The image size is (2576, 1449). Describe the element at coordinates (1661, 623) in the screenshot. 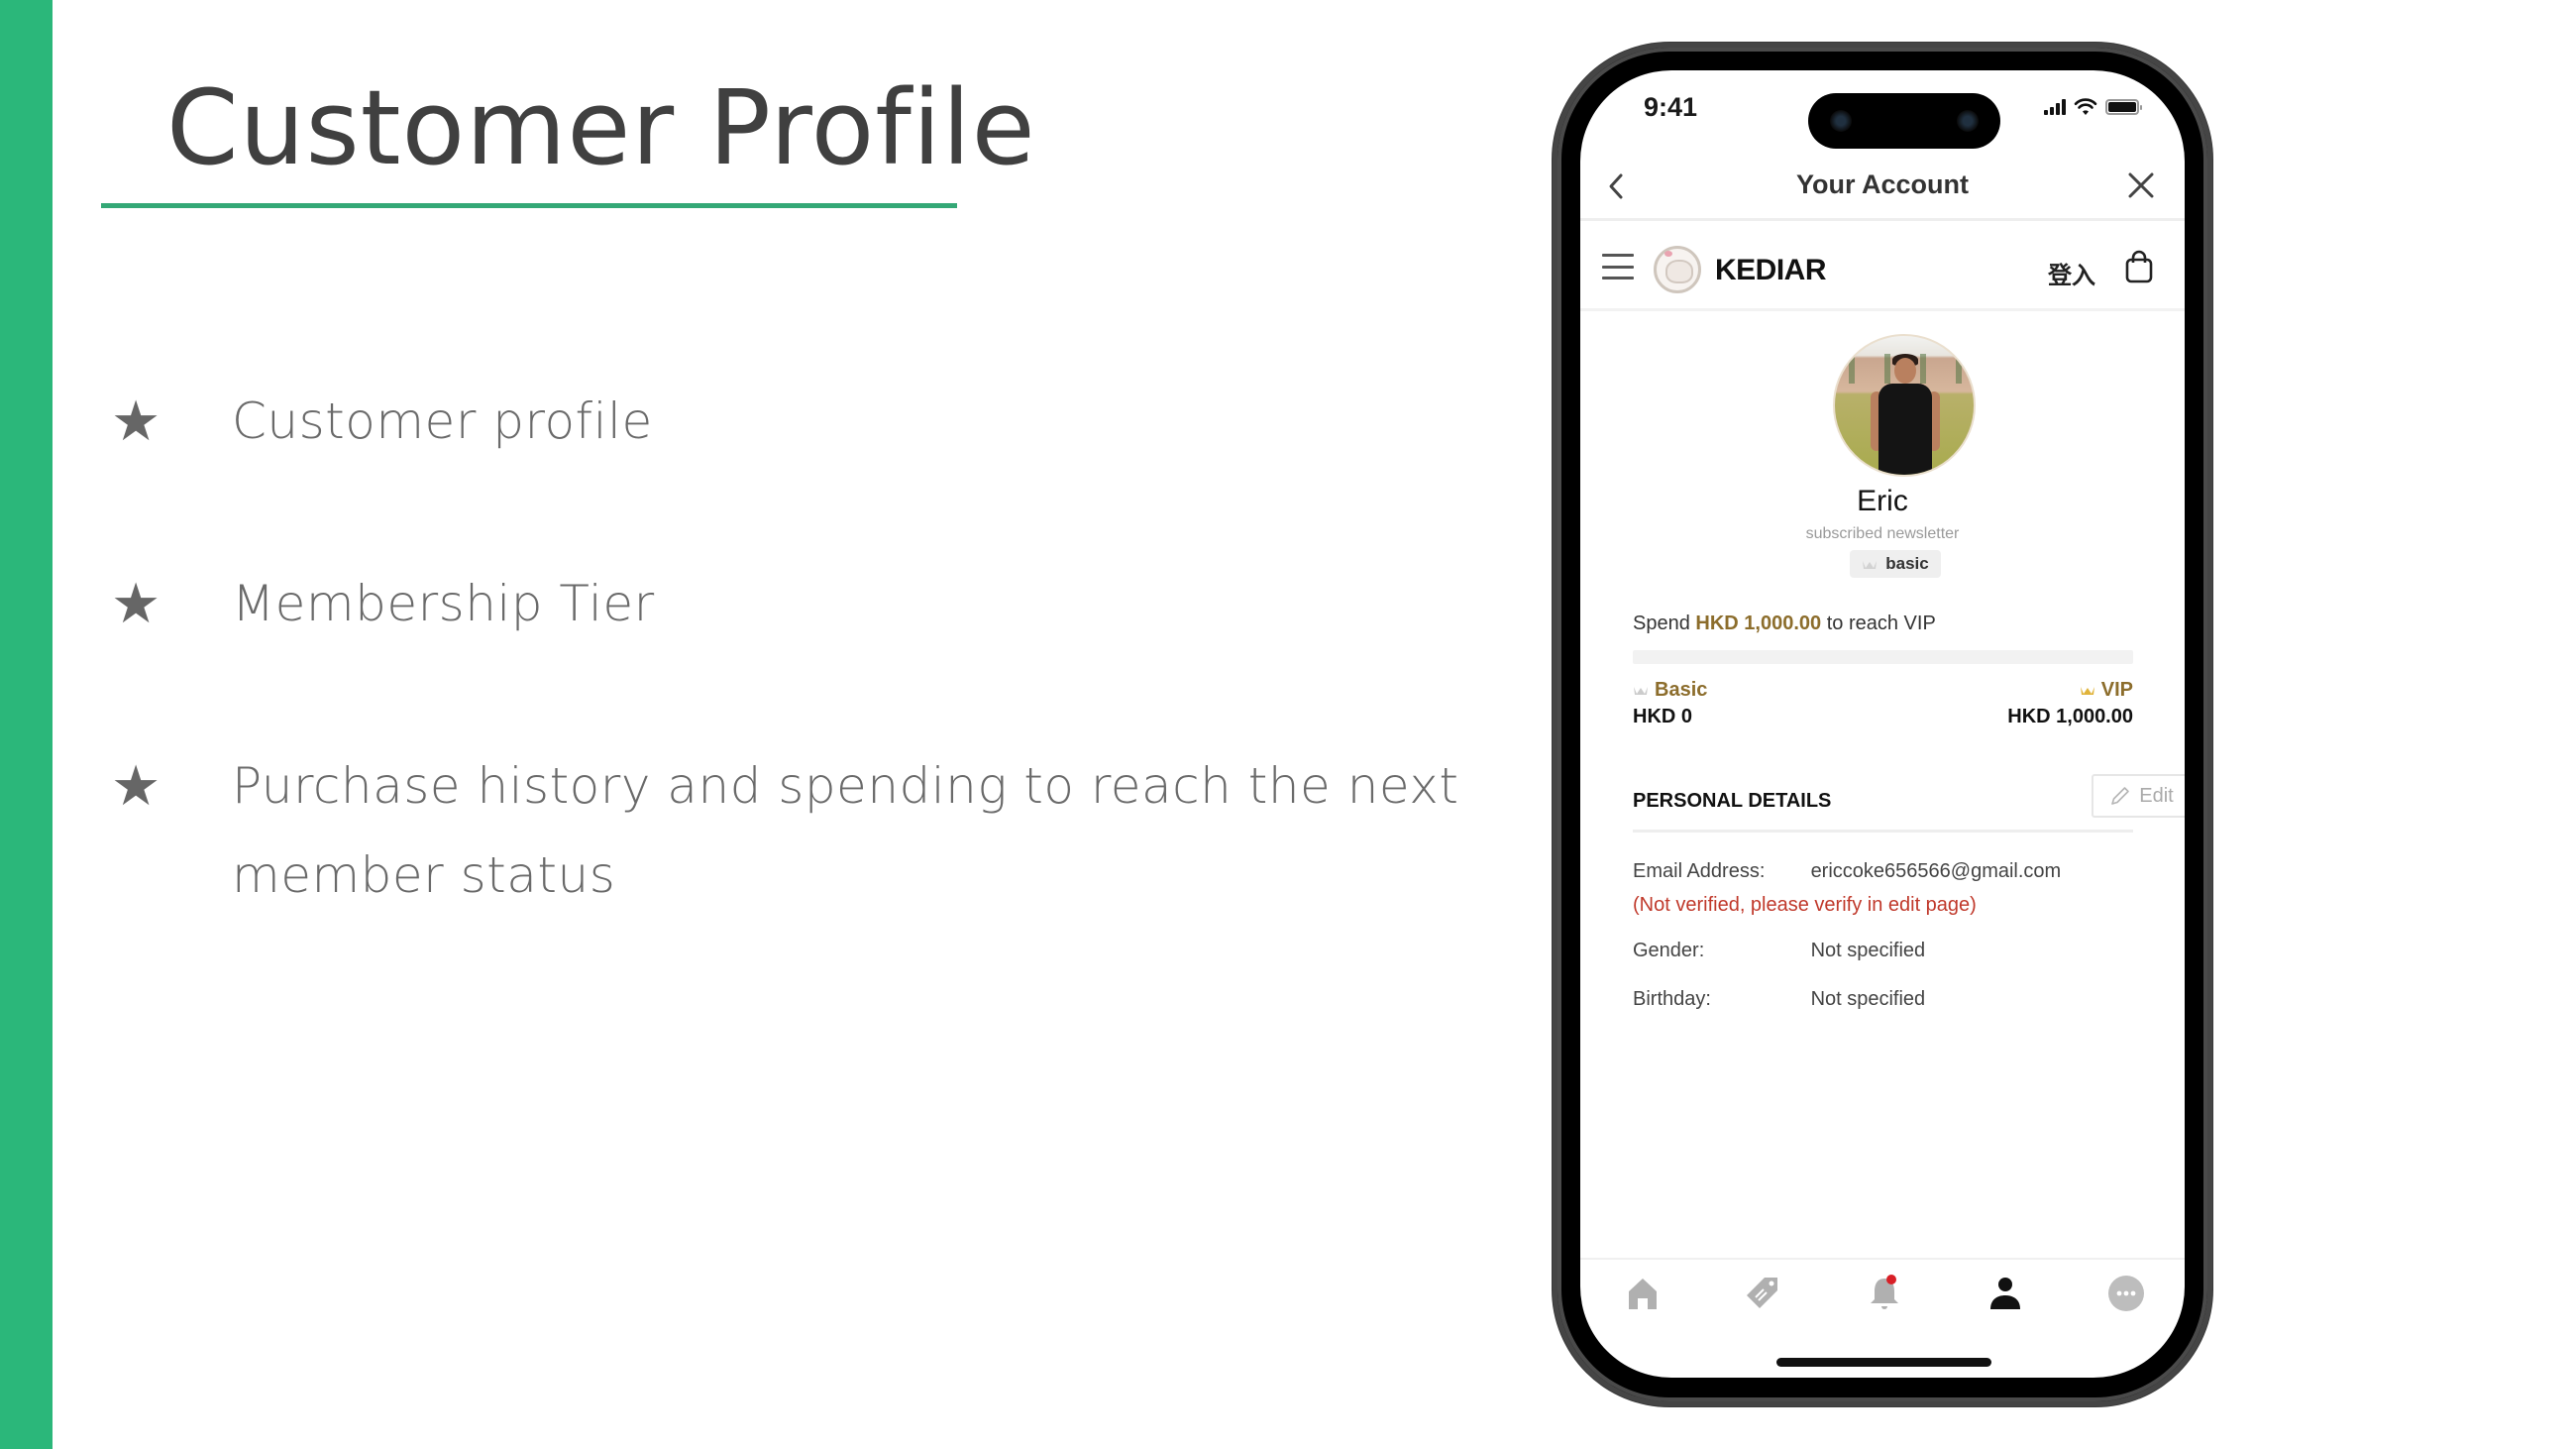

I see `spend-prefix: Spend` at that location.